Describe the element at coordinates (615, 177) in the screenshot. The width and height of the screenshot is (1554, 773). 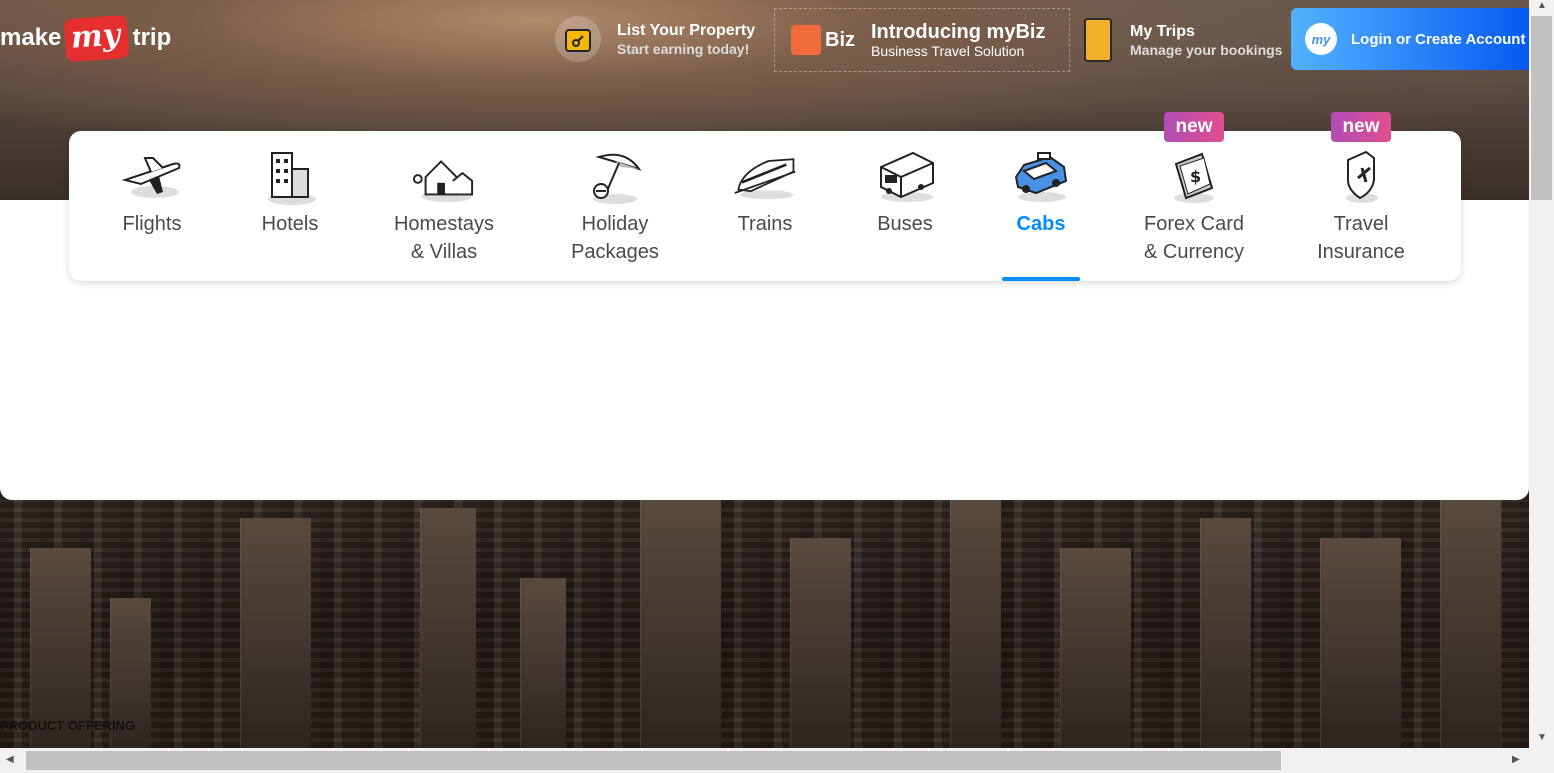
I see `umbrella-icon` at that location.